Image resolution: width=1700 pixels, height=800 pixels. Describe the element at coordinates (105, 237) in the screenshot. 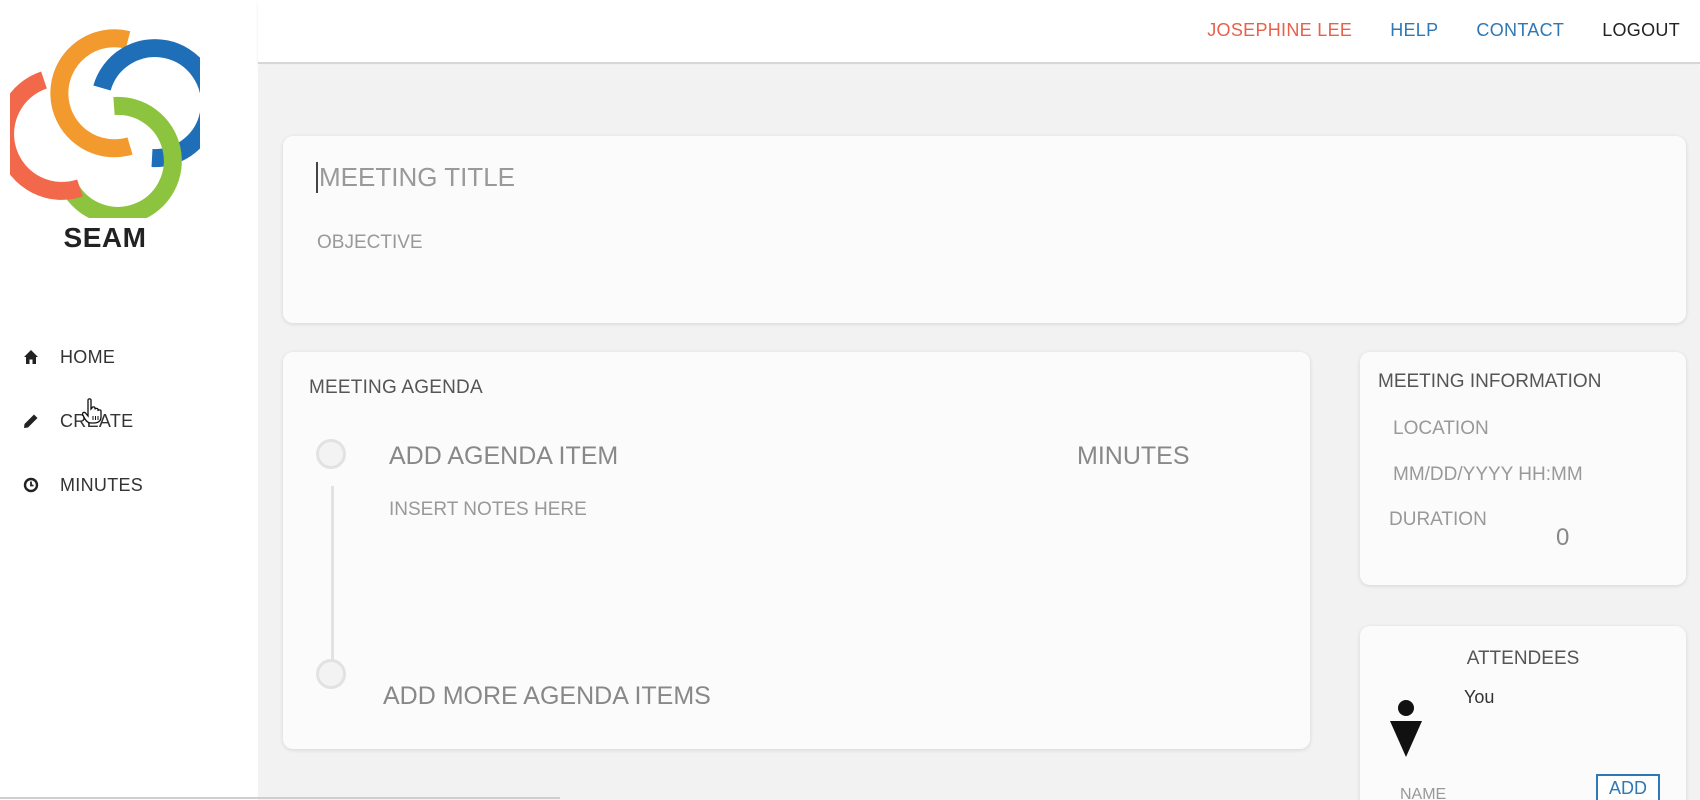

I see `brand-name: SEAM` at that location.